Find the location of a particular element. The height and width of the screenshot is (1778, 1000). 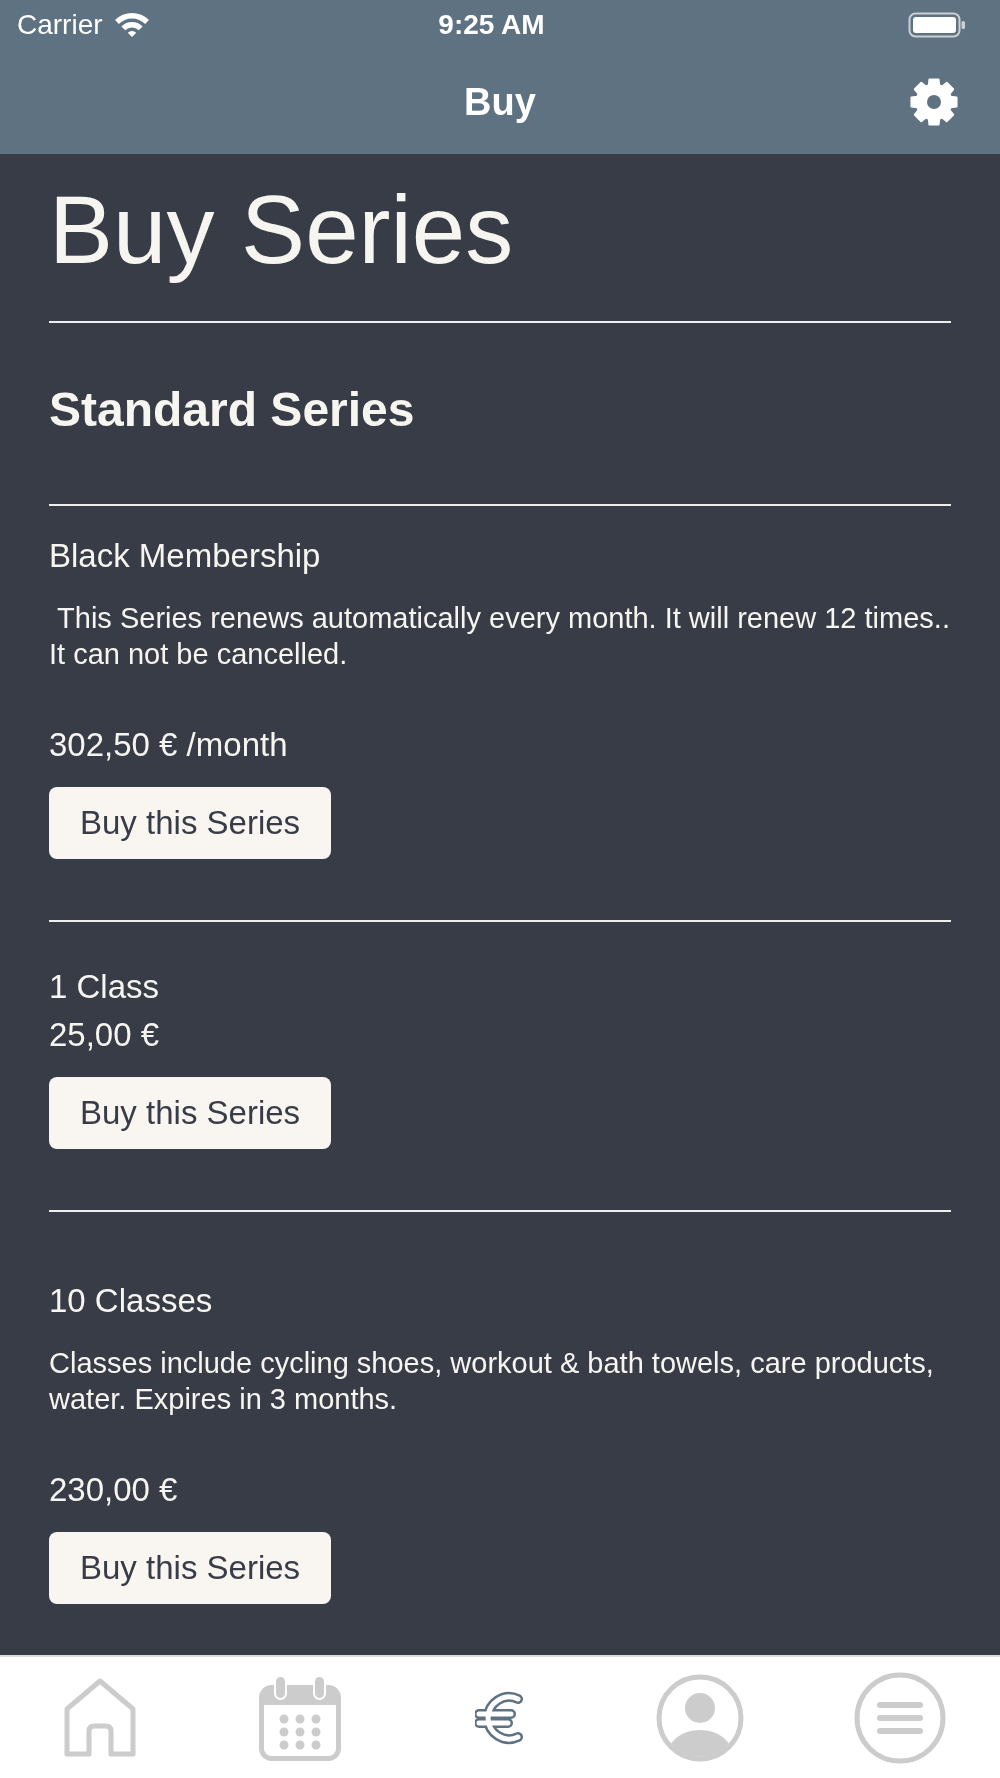

person-icon is located at coordinates (700, 1717).